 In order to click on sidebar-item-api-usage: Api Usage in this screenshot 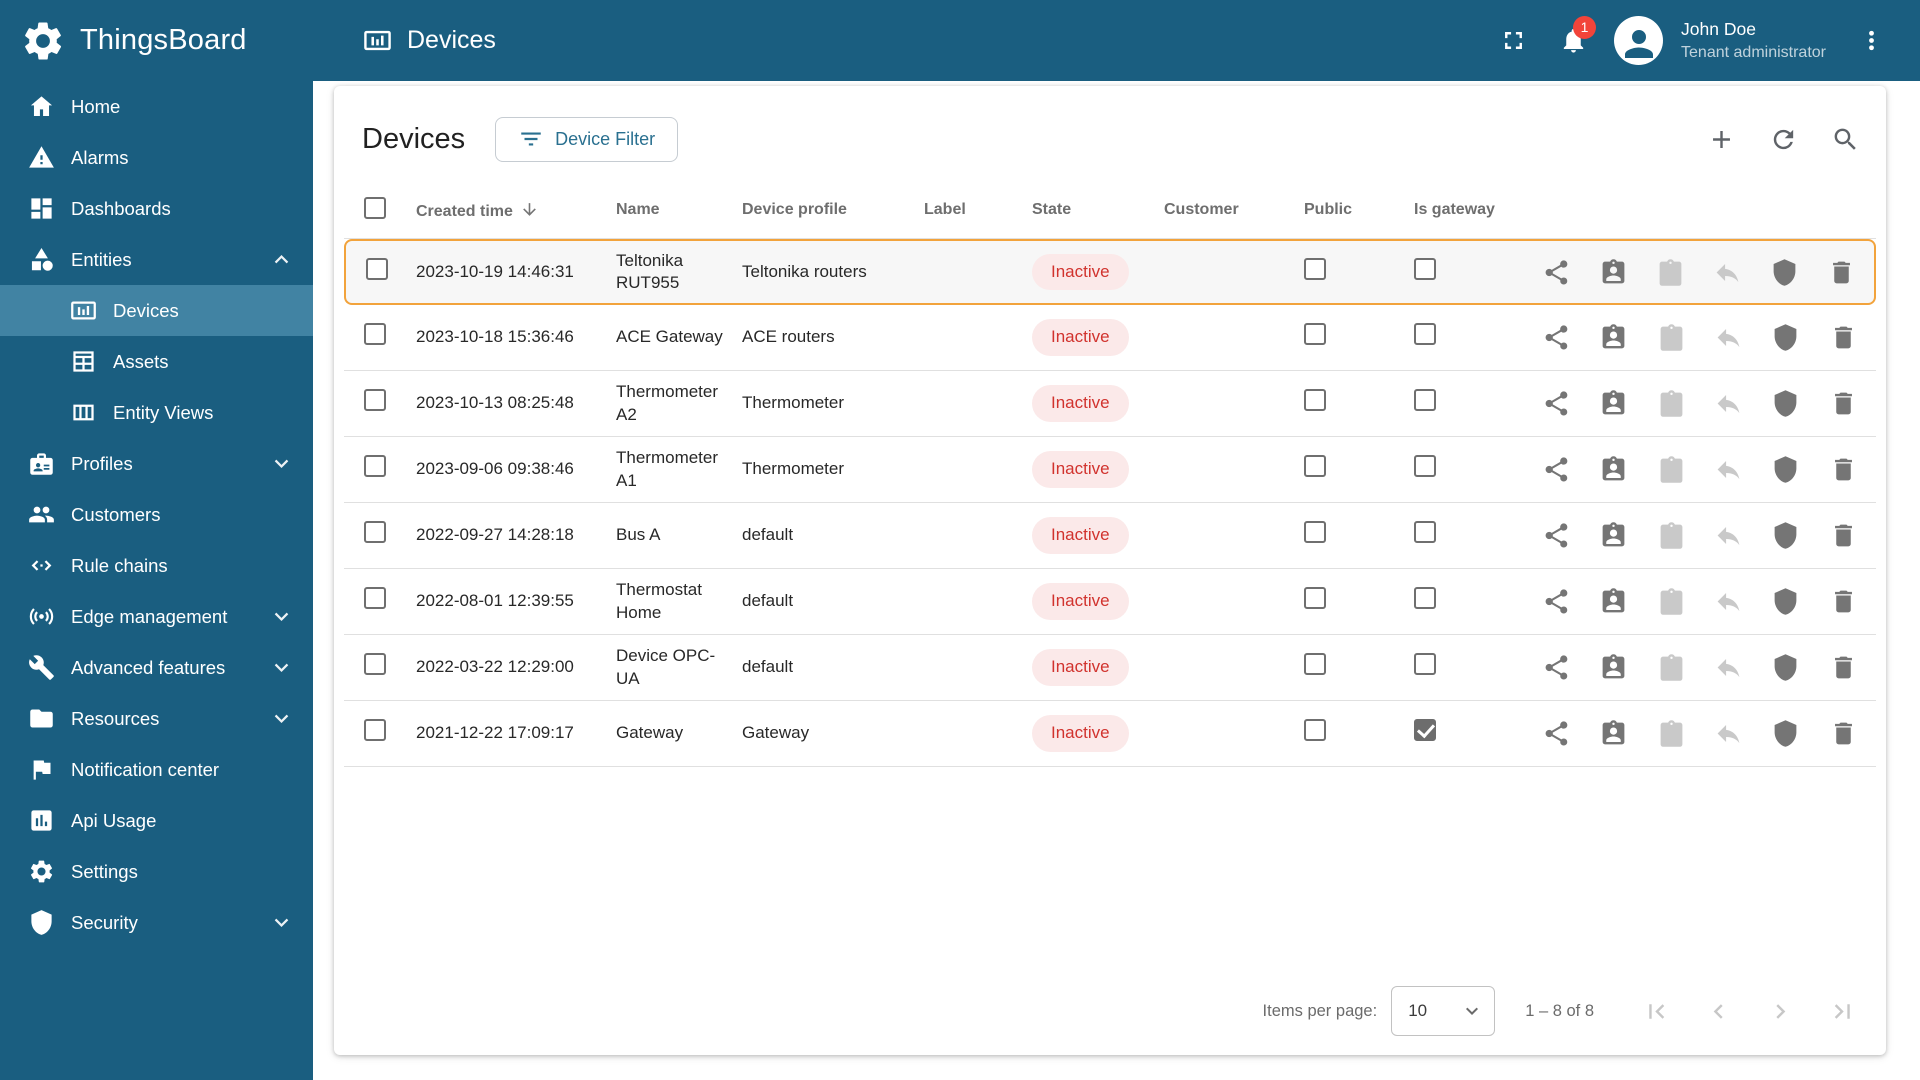, I will do `click(156, 820)`.